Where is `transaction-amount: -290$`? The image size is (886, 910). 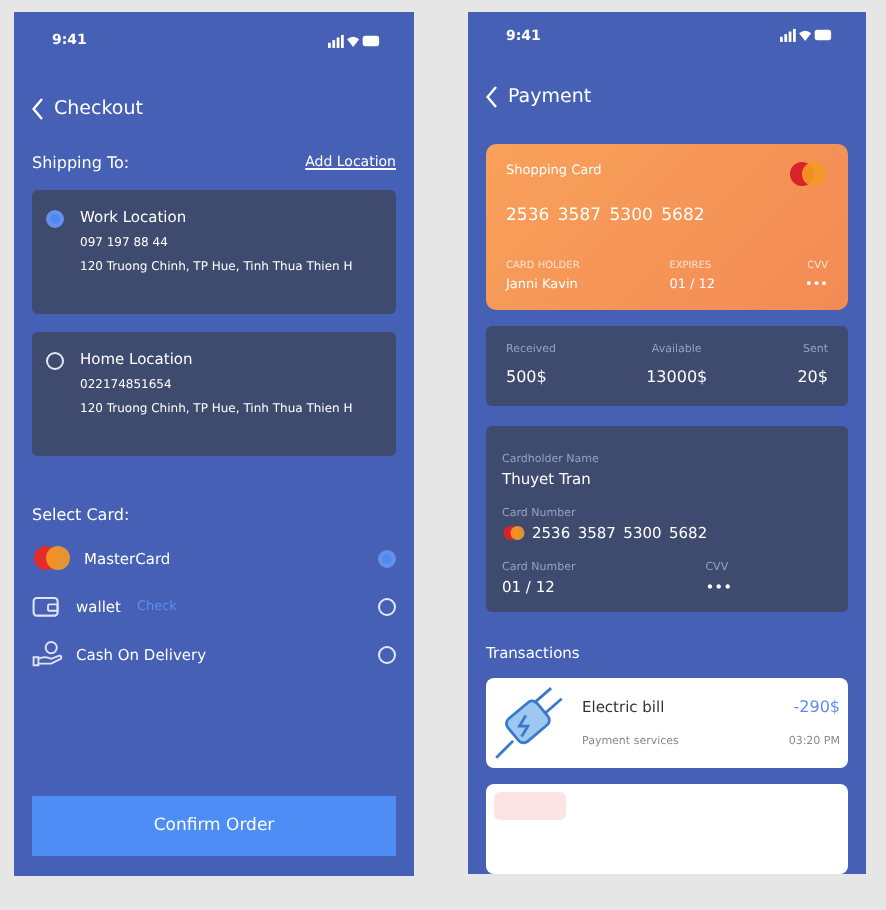 transaction-amount: -290$ is located at coordinates (816, 707).